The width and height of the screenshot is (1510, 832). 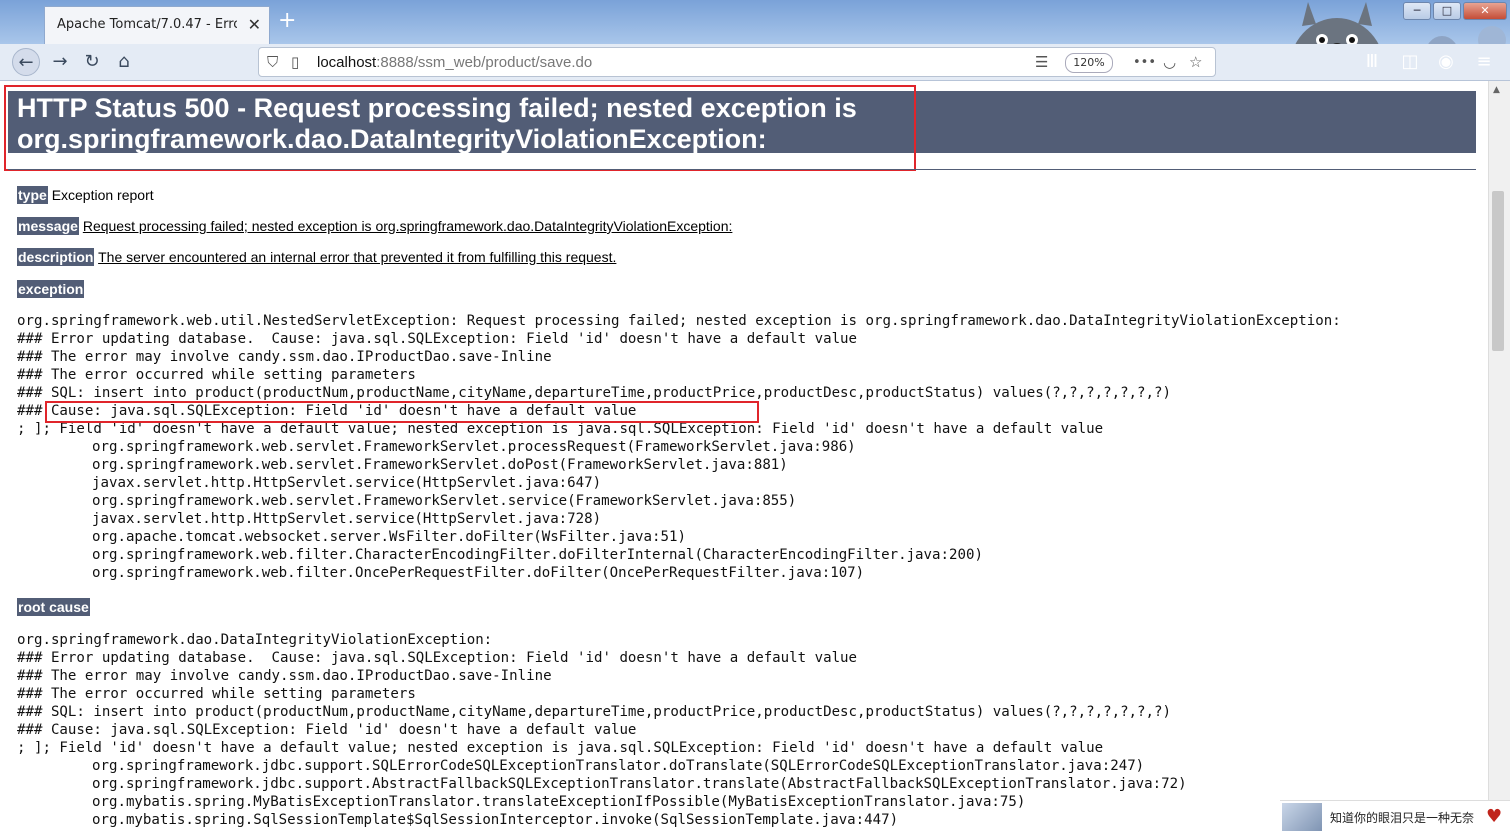 I want to click on home-icon: ⌂, so click(x=124, y=62).